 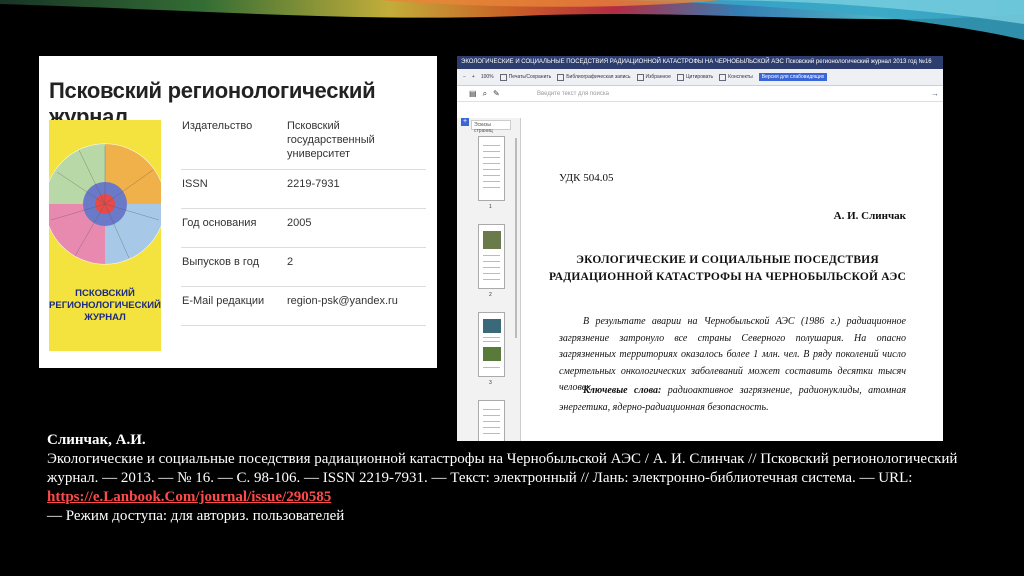 What do you see at coordinates (490, 295) in the screenshot?
I see `page-number: 2` at bounding box center [490, 295].